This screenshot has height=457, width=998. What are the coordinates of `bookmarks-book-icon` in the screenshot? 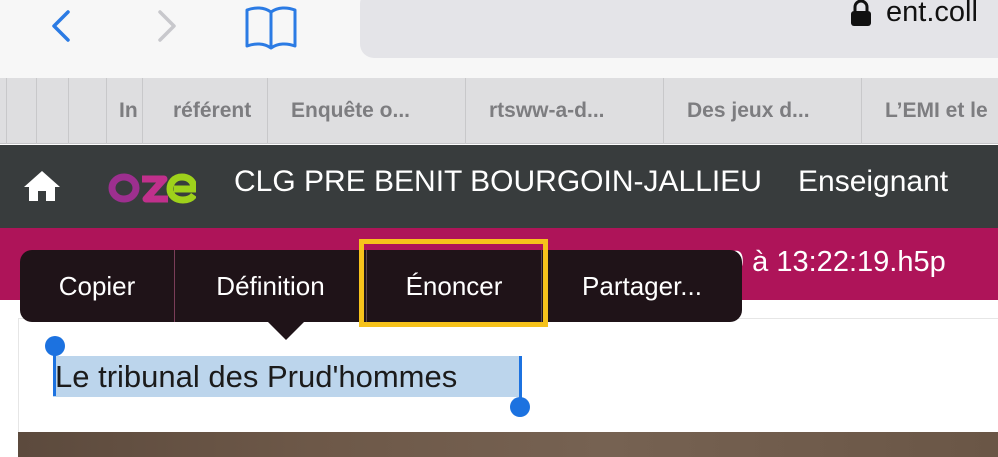 It's located at (271, 27).